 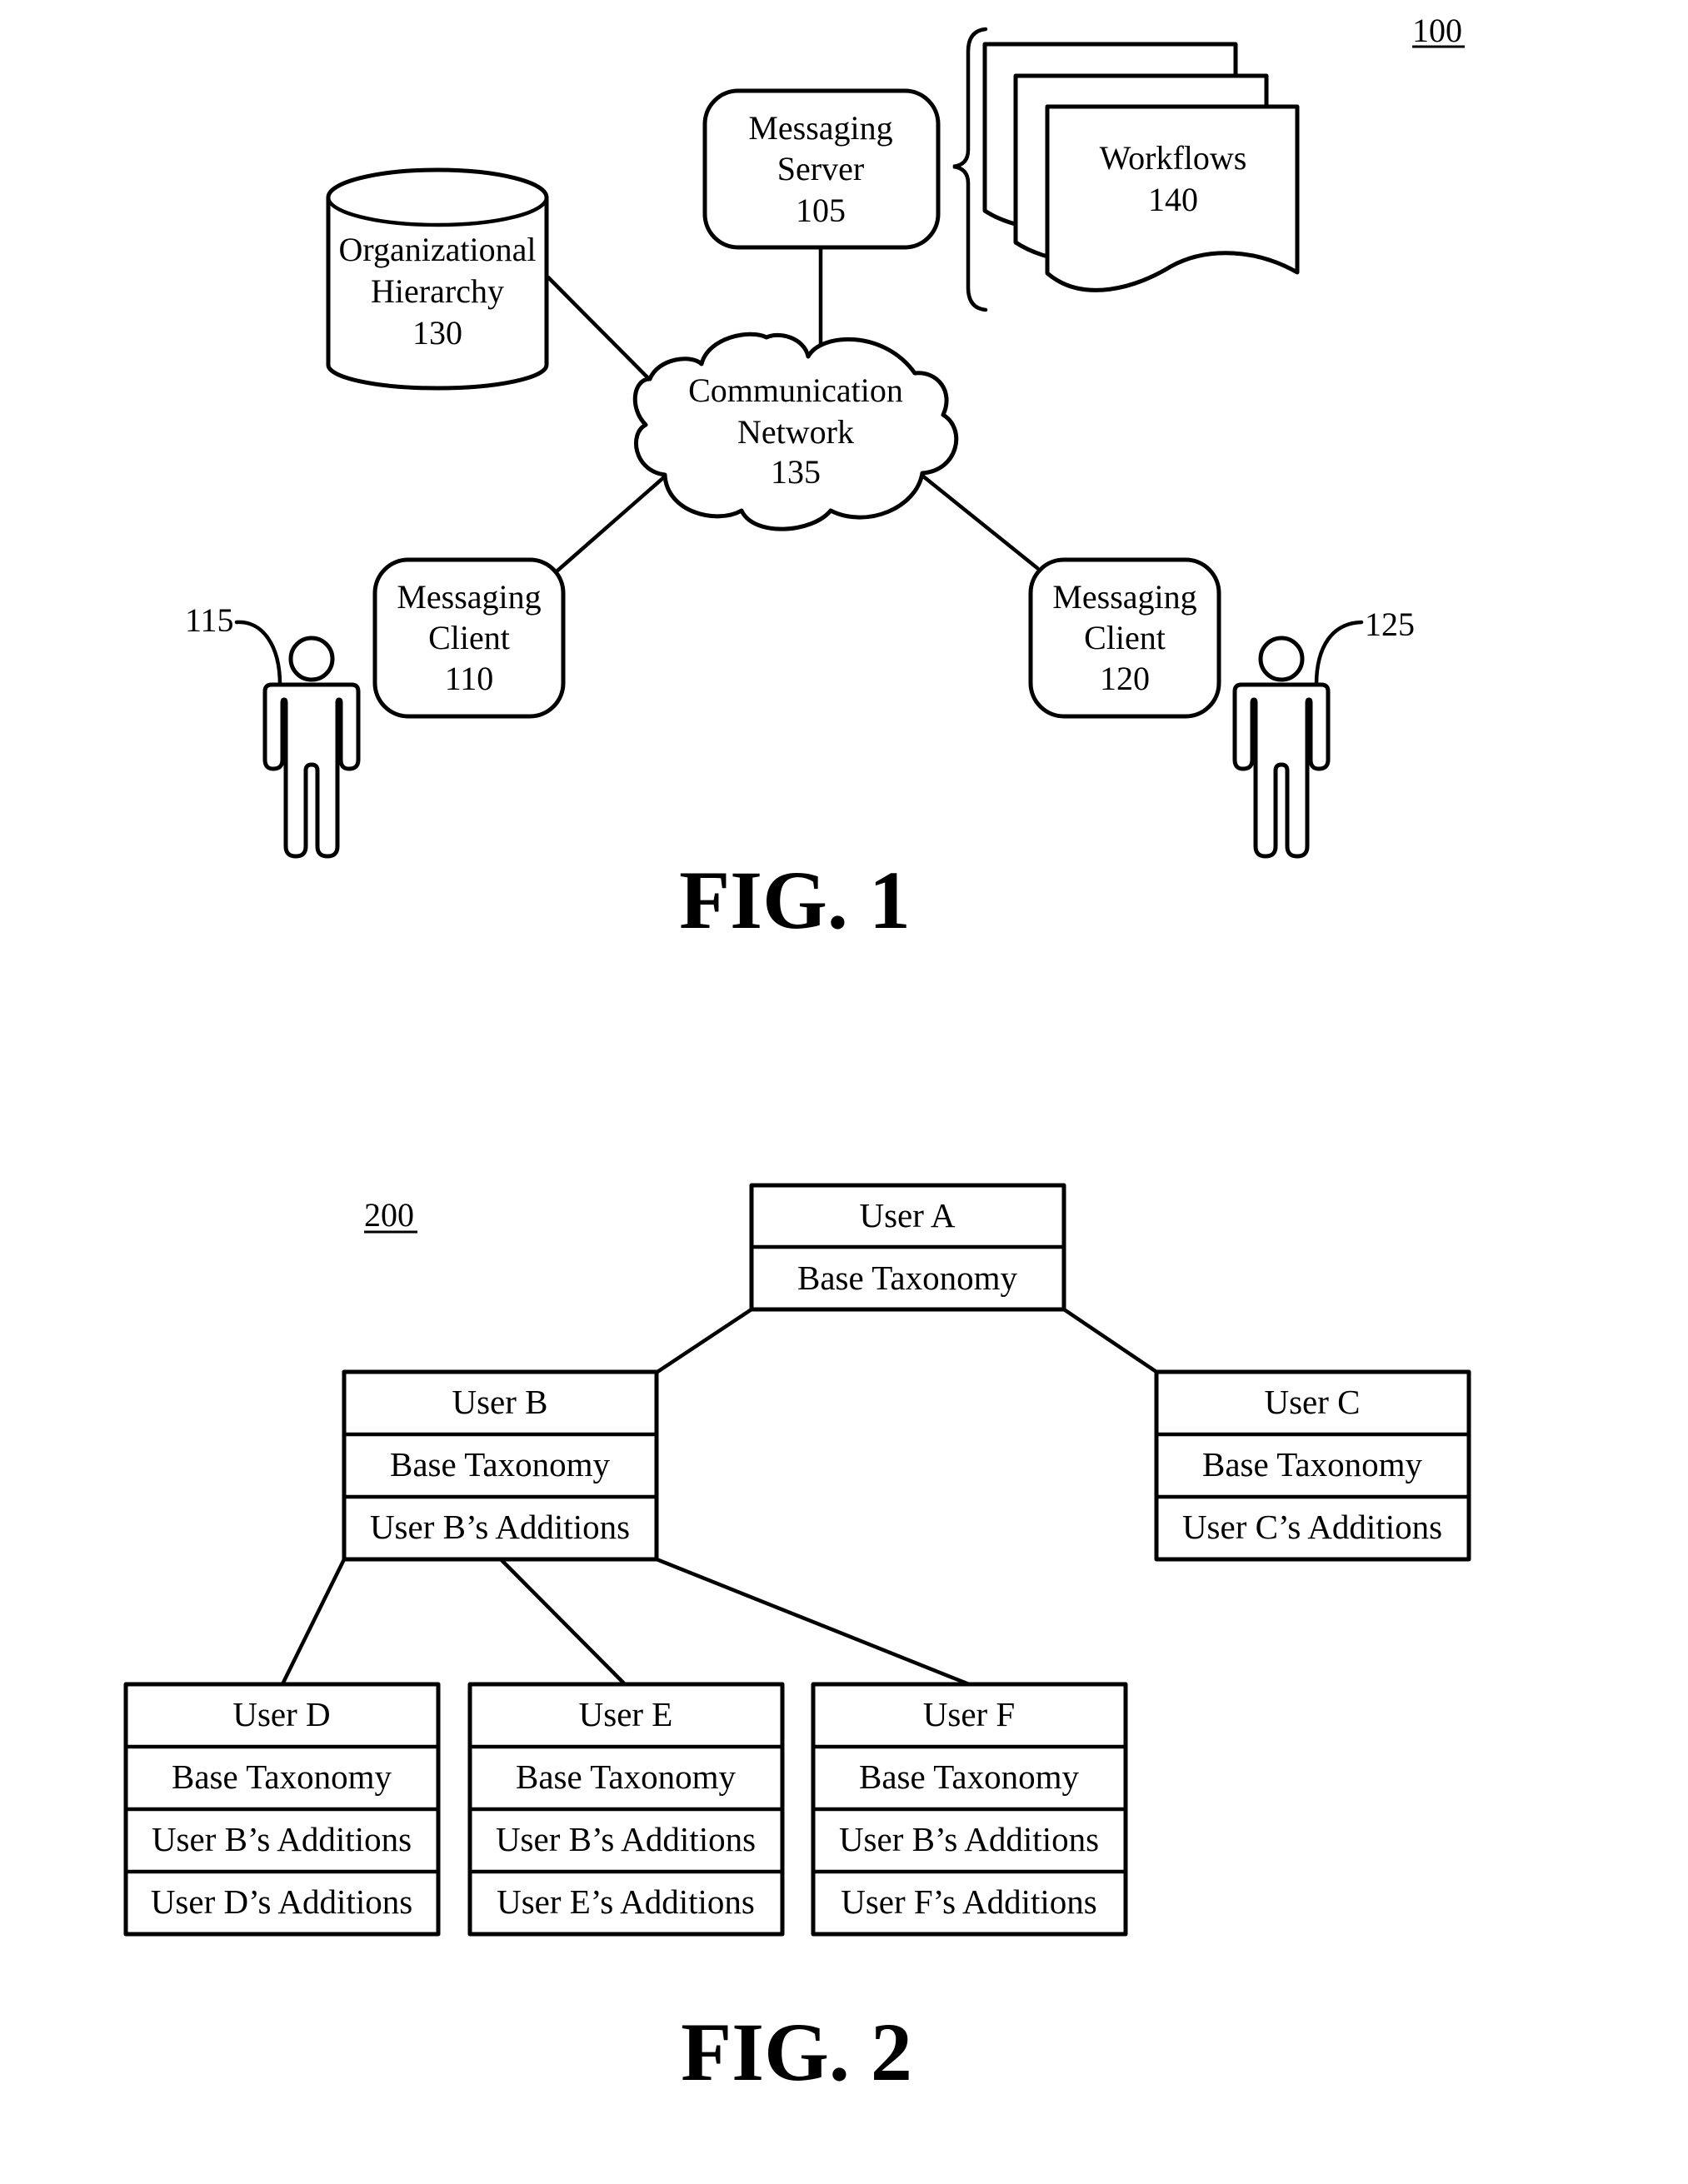 I want to click on communication-network-label-line-2: Network, so click(x=796, y=432).